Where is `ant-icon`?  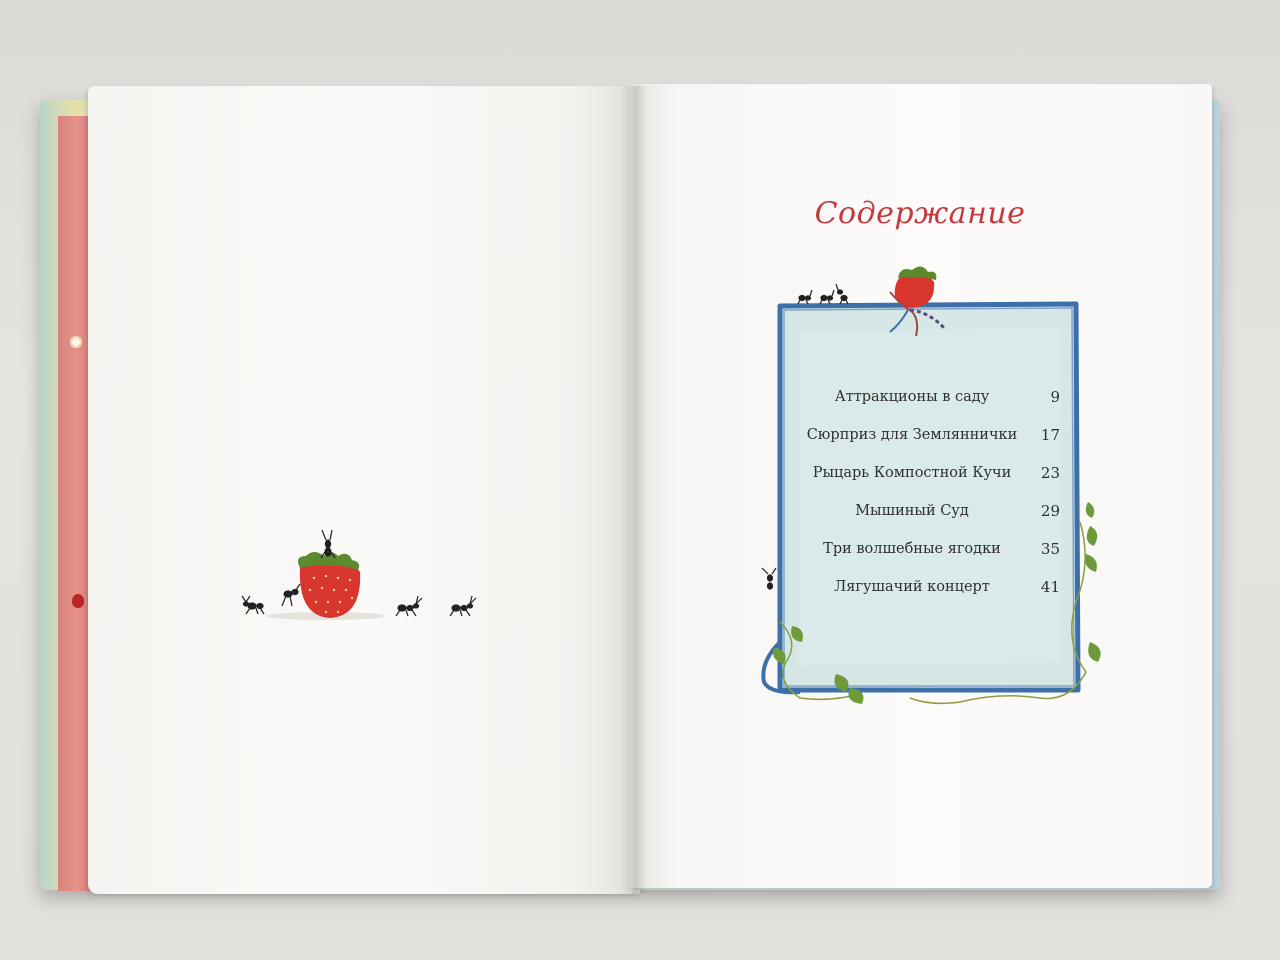
ant-icon is located at coordinates (328, 544).